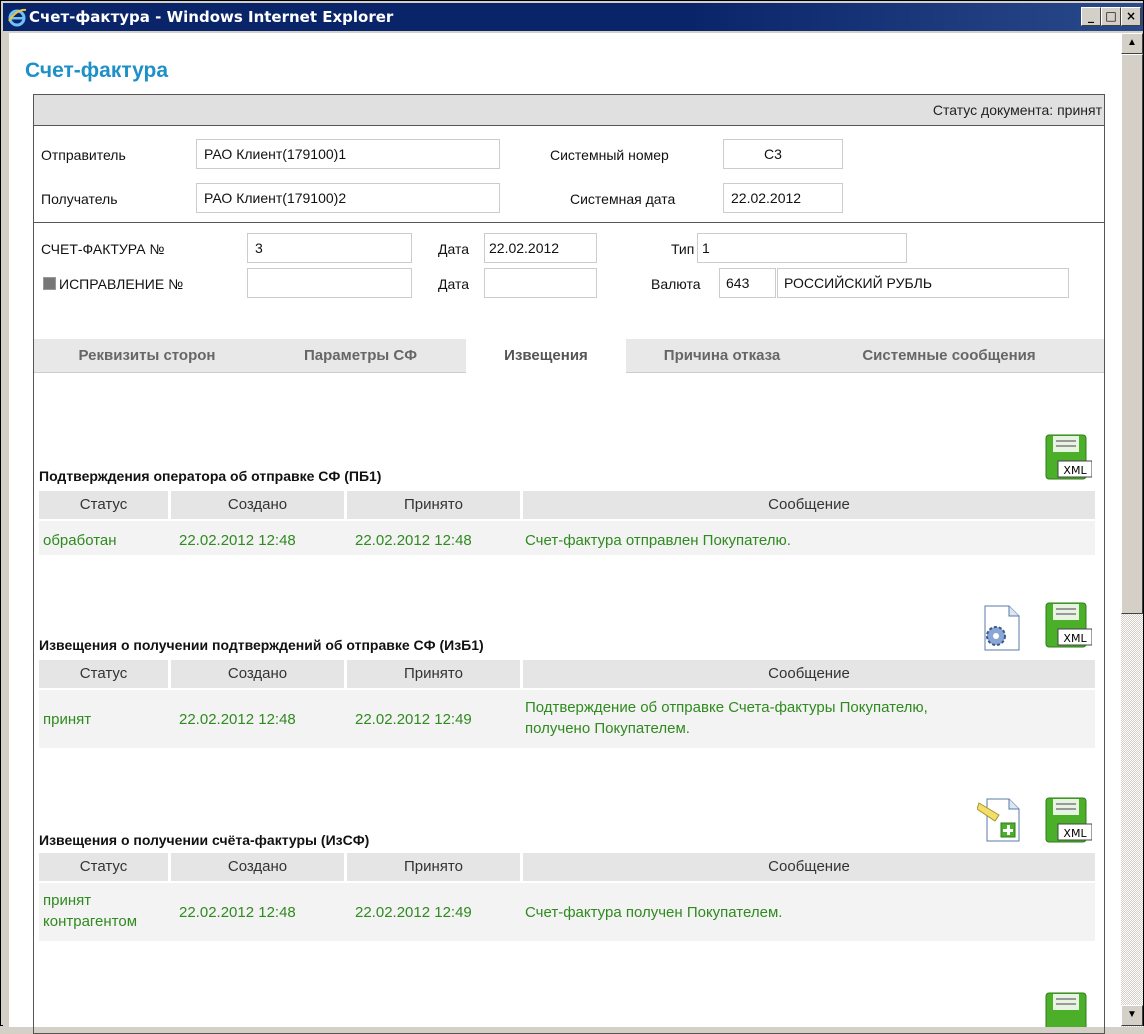 The image size is (1144, 1034). I want to click on sysnum-field: С3, so click(783, 154).